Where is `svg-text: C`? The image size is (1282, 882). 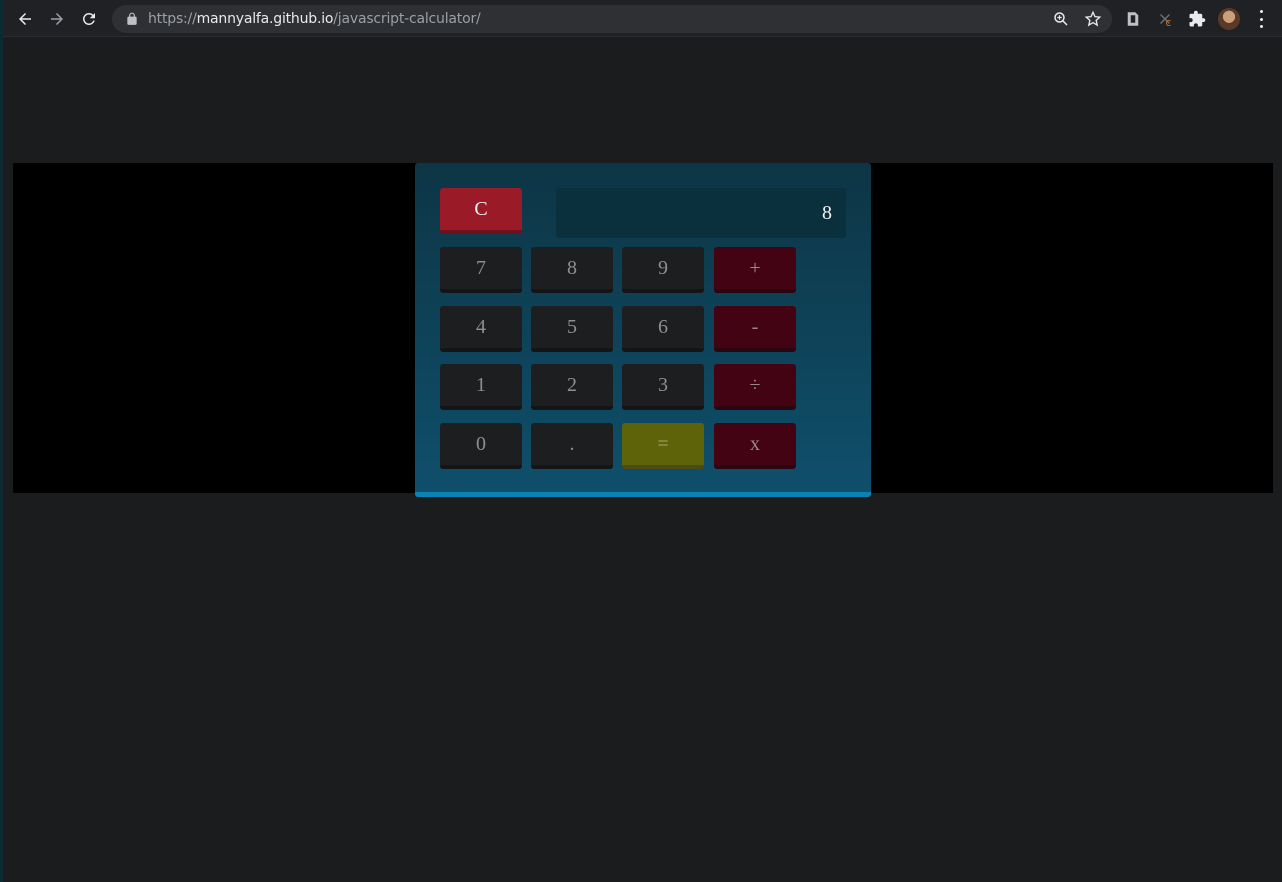
svg-text: C is located at coordinates (1168, 23).